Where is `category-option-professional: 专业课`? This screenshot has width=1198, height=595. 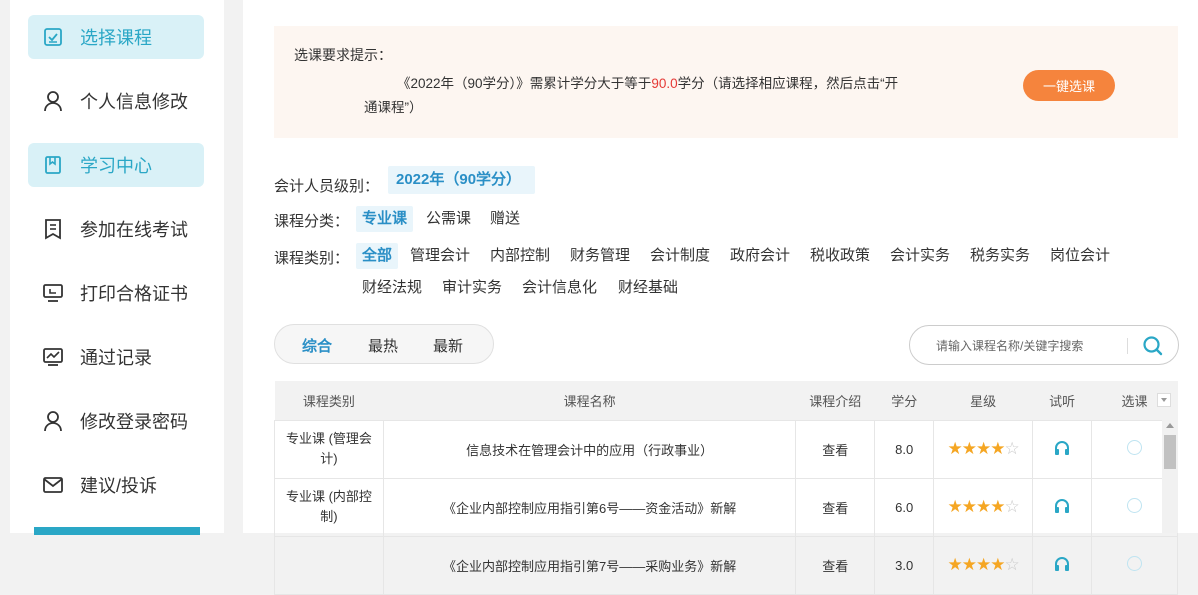 category-option-professional: 专业课 is located at coordinates (385, 219).